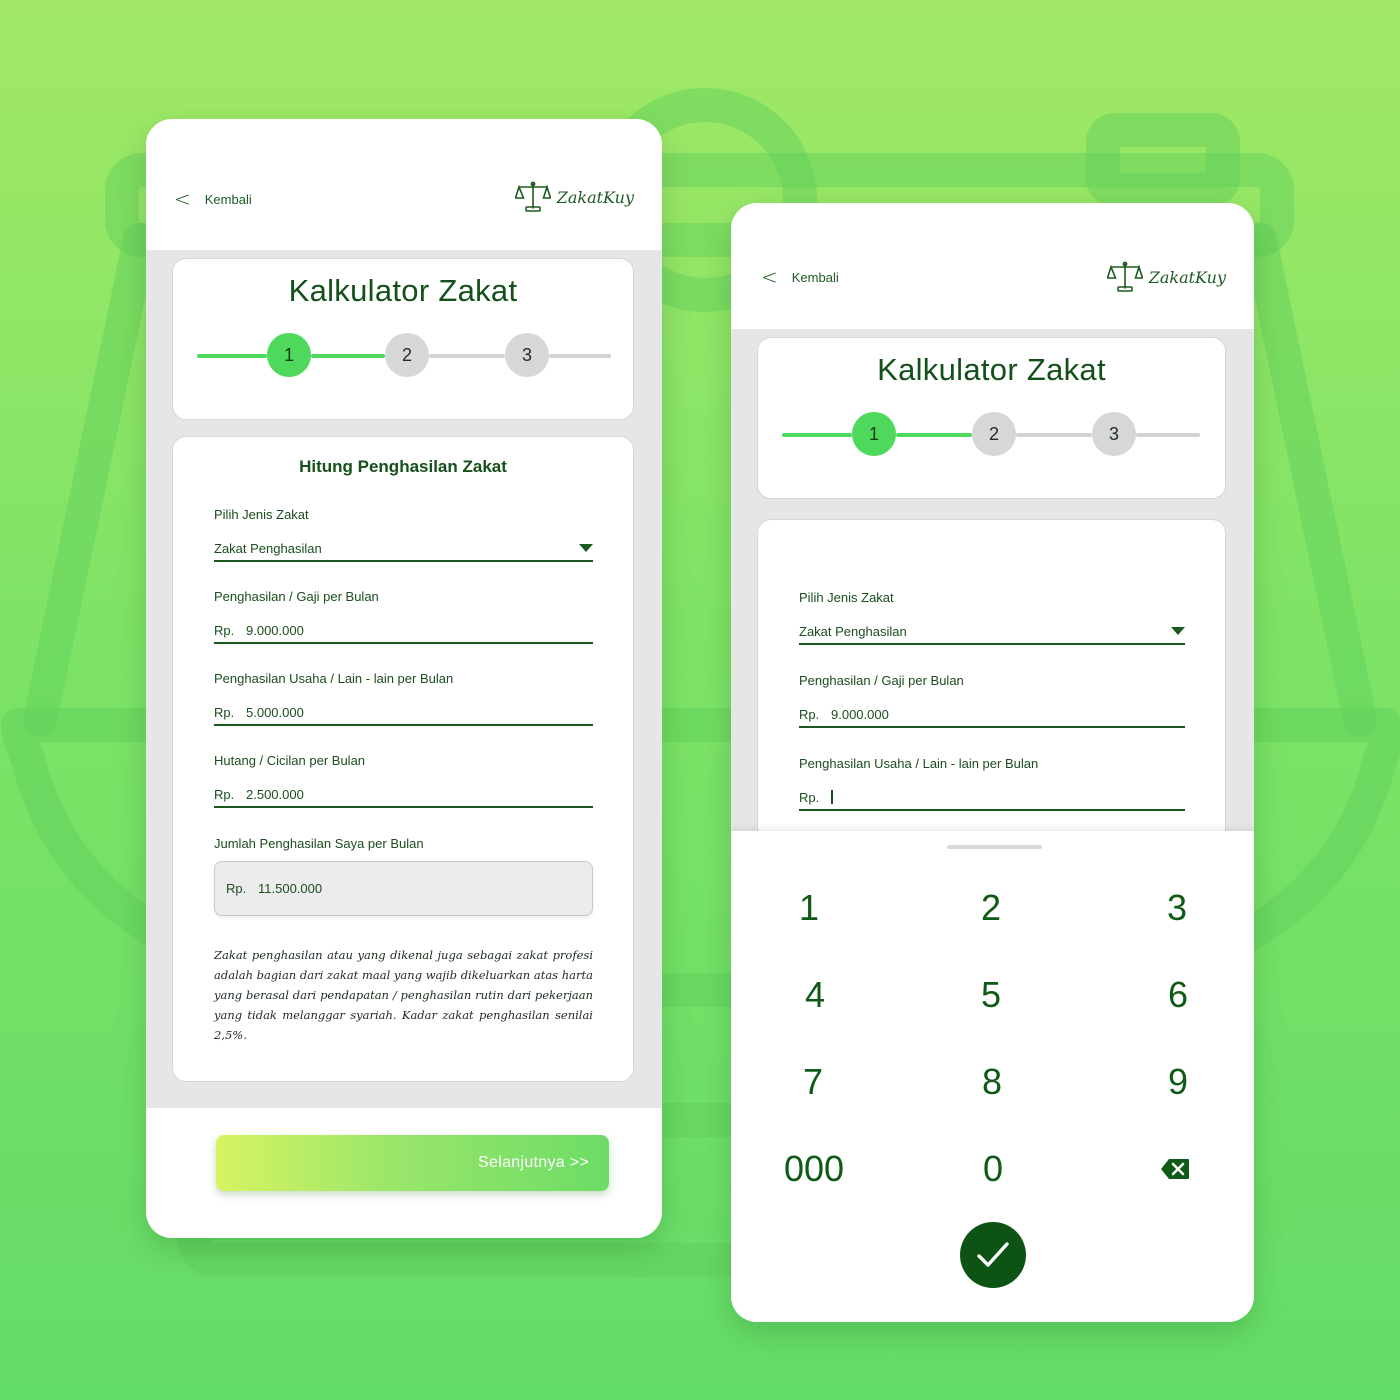 This screenshot has width=1400, height=1400. I want to click on key-1: 1, so click(809, 908).